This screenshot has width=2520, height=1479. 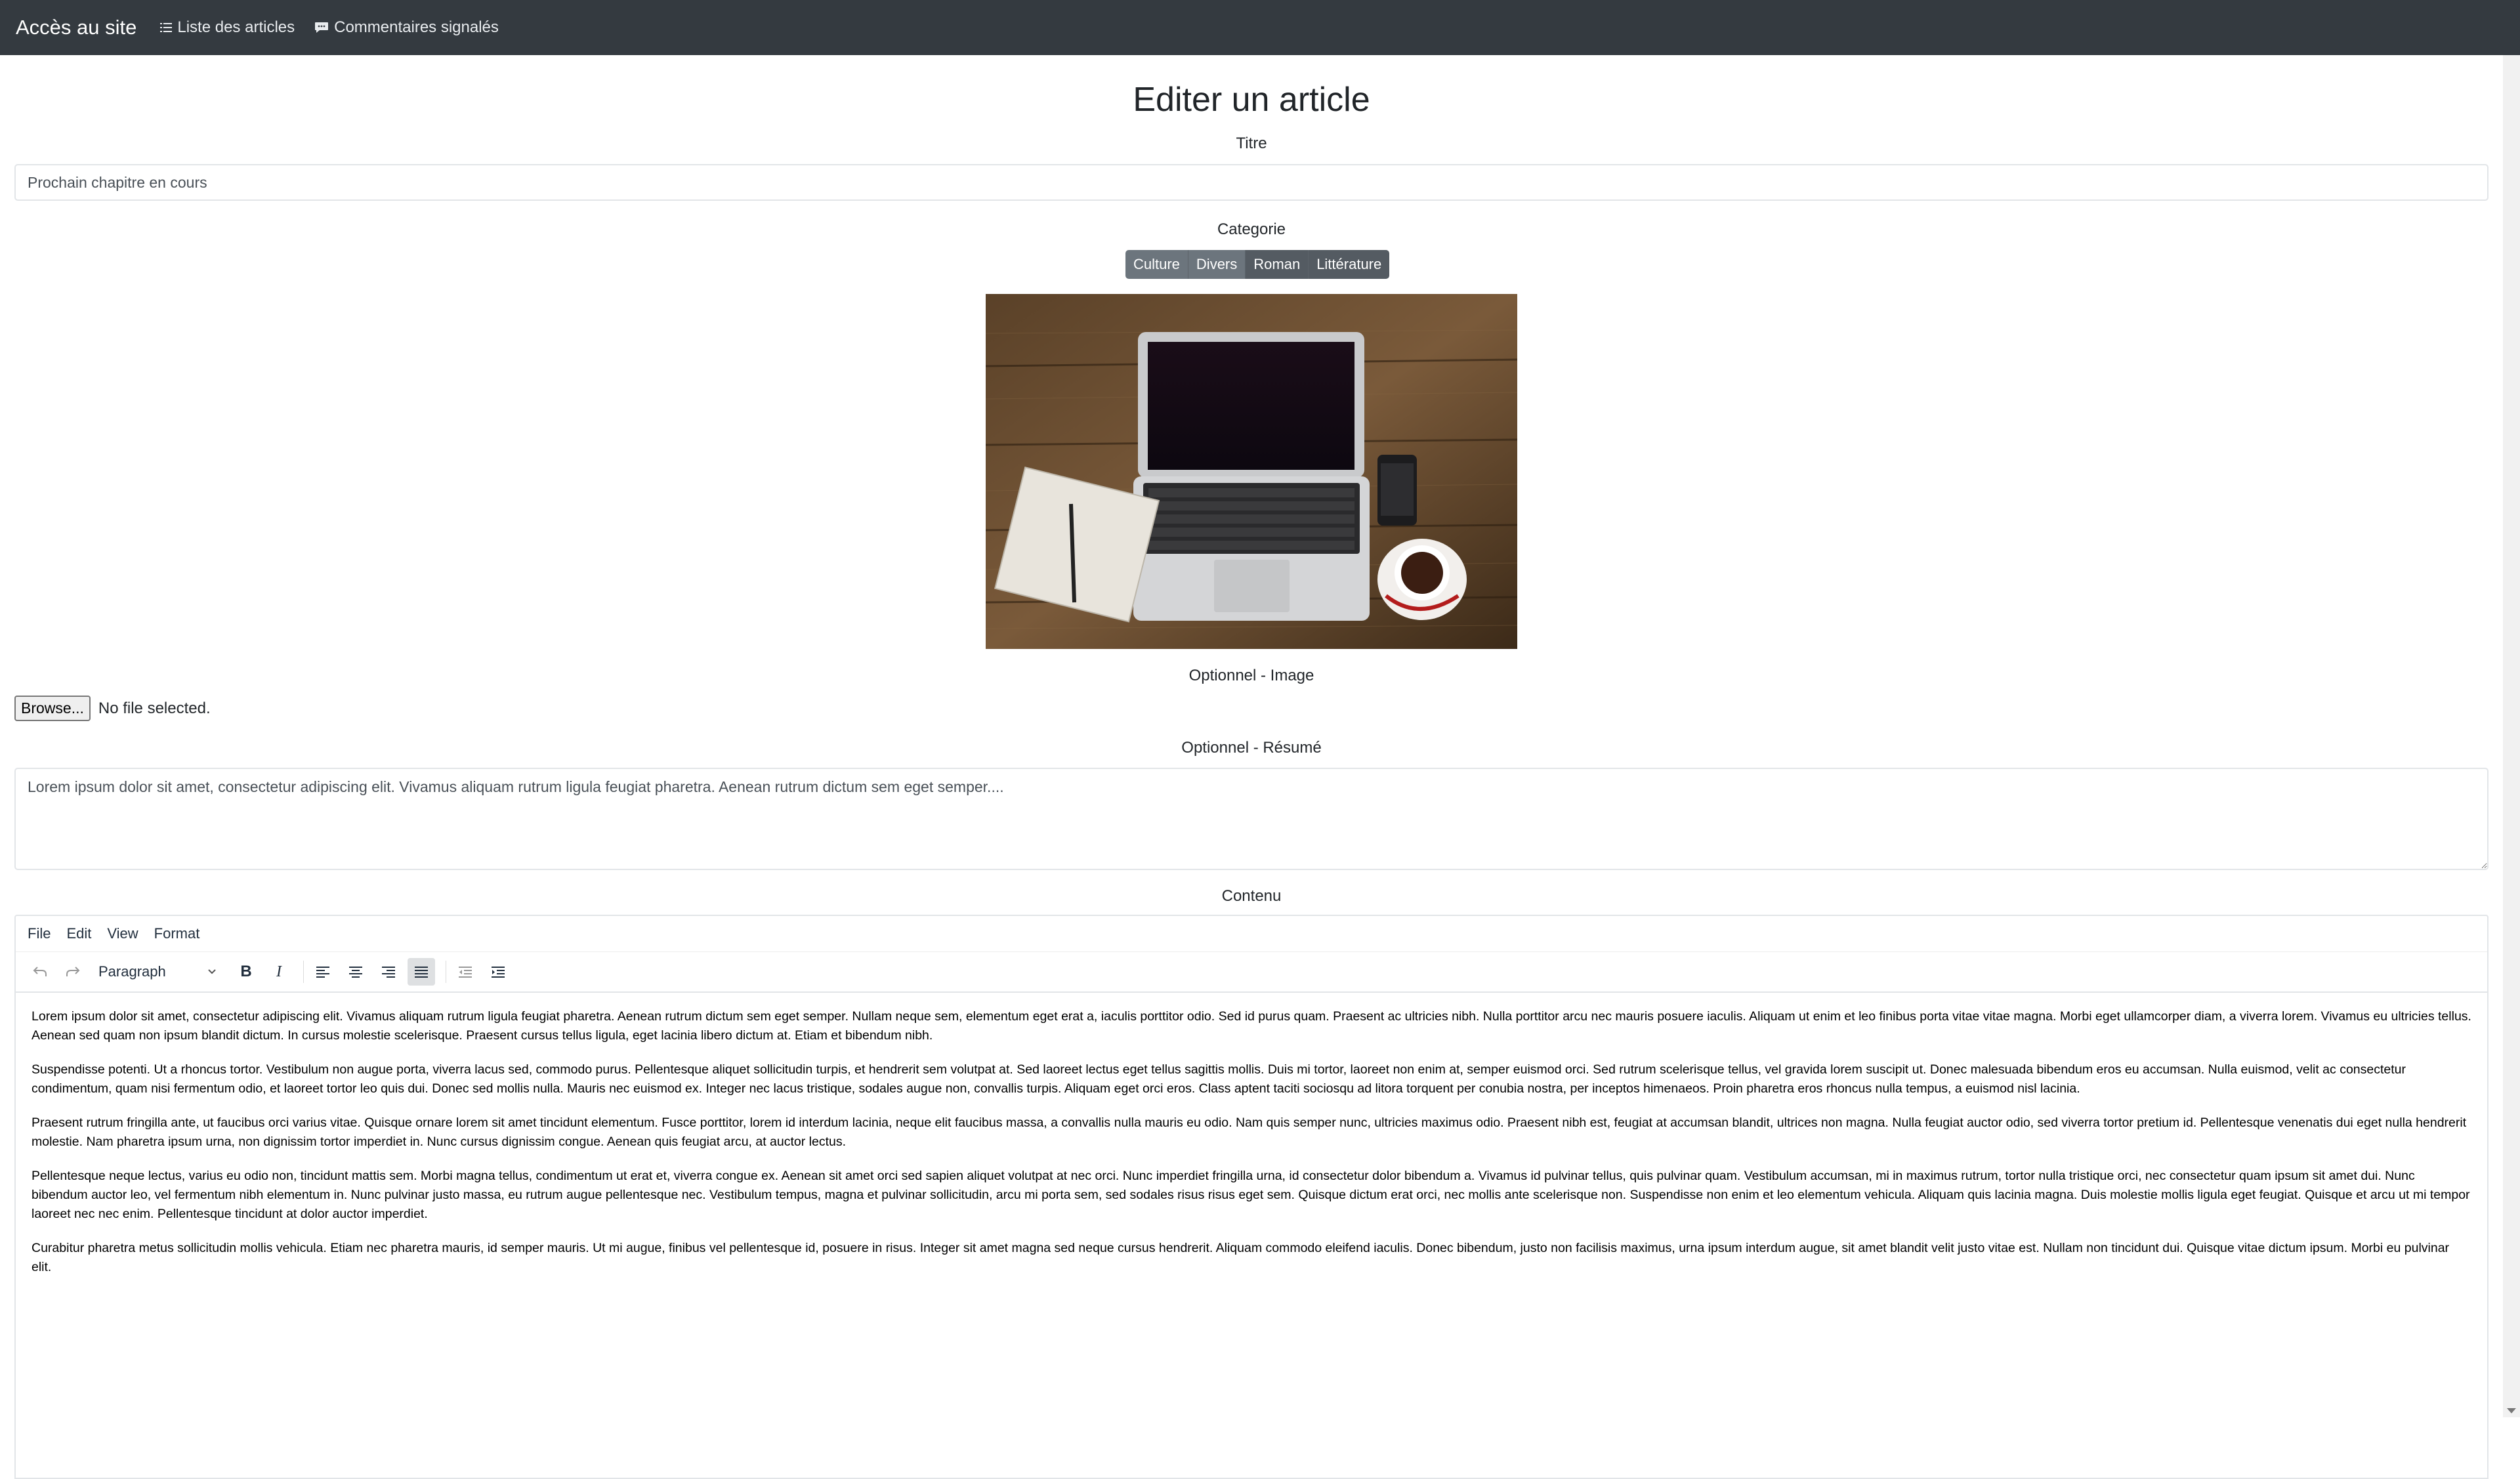 I want to click on outdent-icon, so click(x=465, y=972).